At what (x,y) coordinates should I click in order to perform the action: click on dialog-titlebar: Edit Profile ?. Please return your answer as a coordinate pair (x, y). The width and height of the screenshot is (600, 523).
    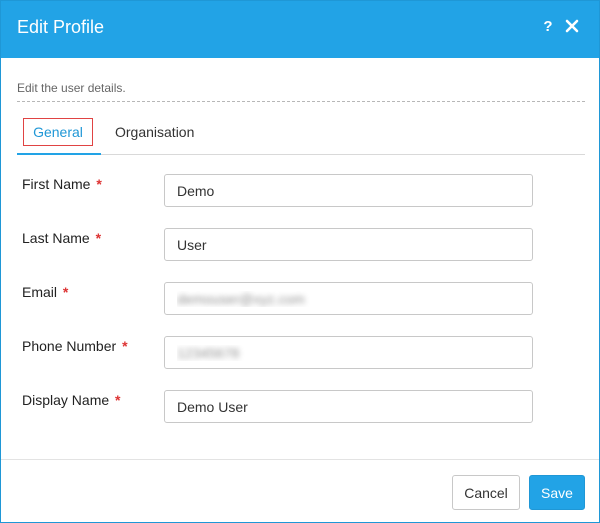
    Looking at the image, I should click on (300, 29).